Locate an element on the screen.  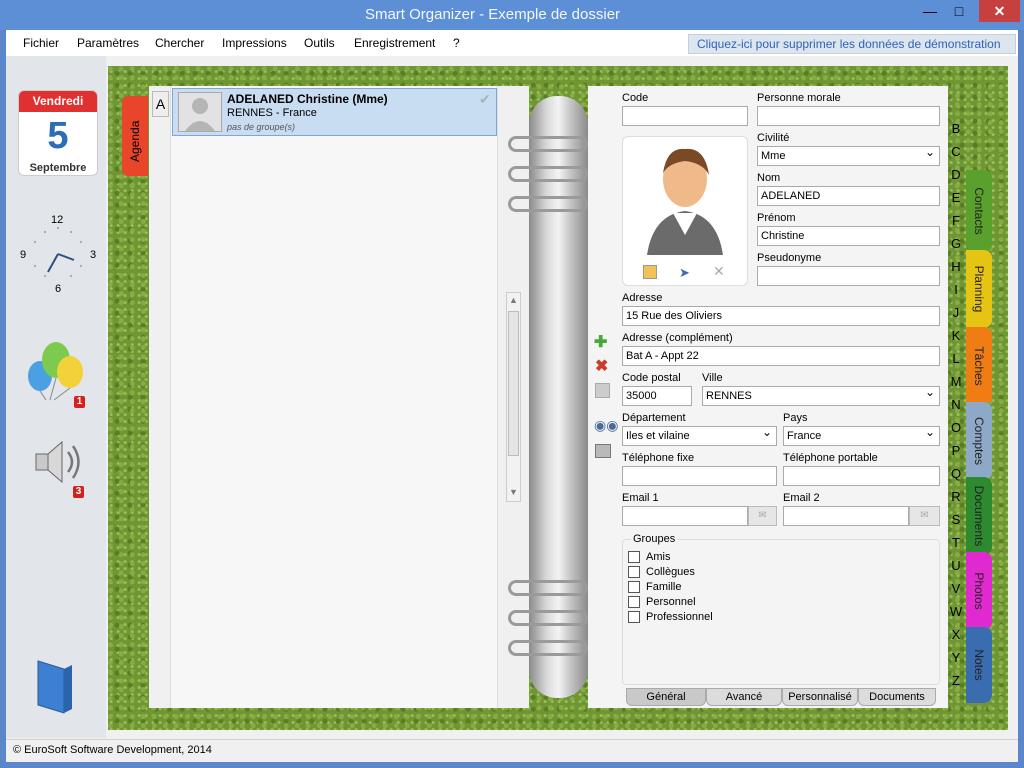
nickname-field is located at coordinates (848, 276).